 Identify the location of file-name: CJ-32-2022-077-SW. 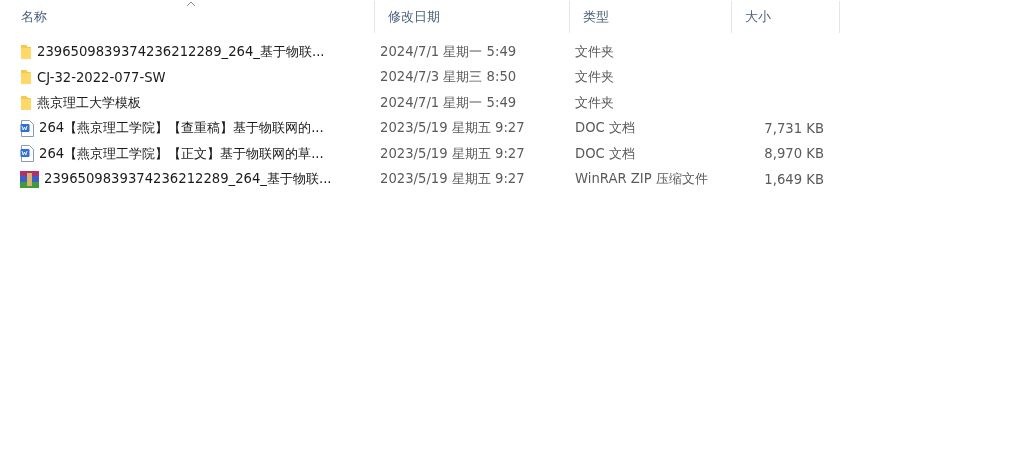
(101, 77).